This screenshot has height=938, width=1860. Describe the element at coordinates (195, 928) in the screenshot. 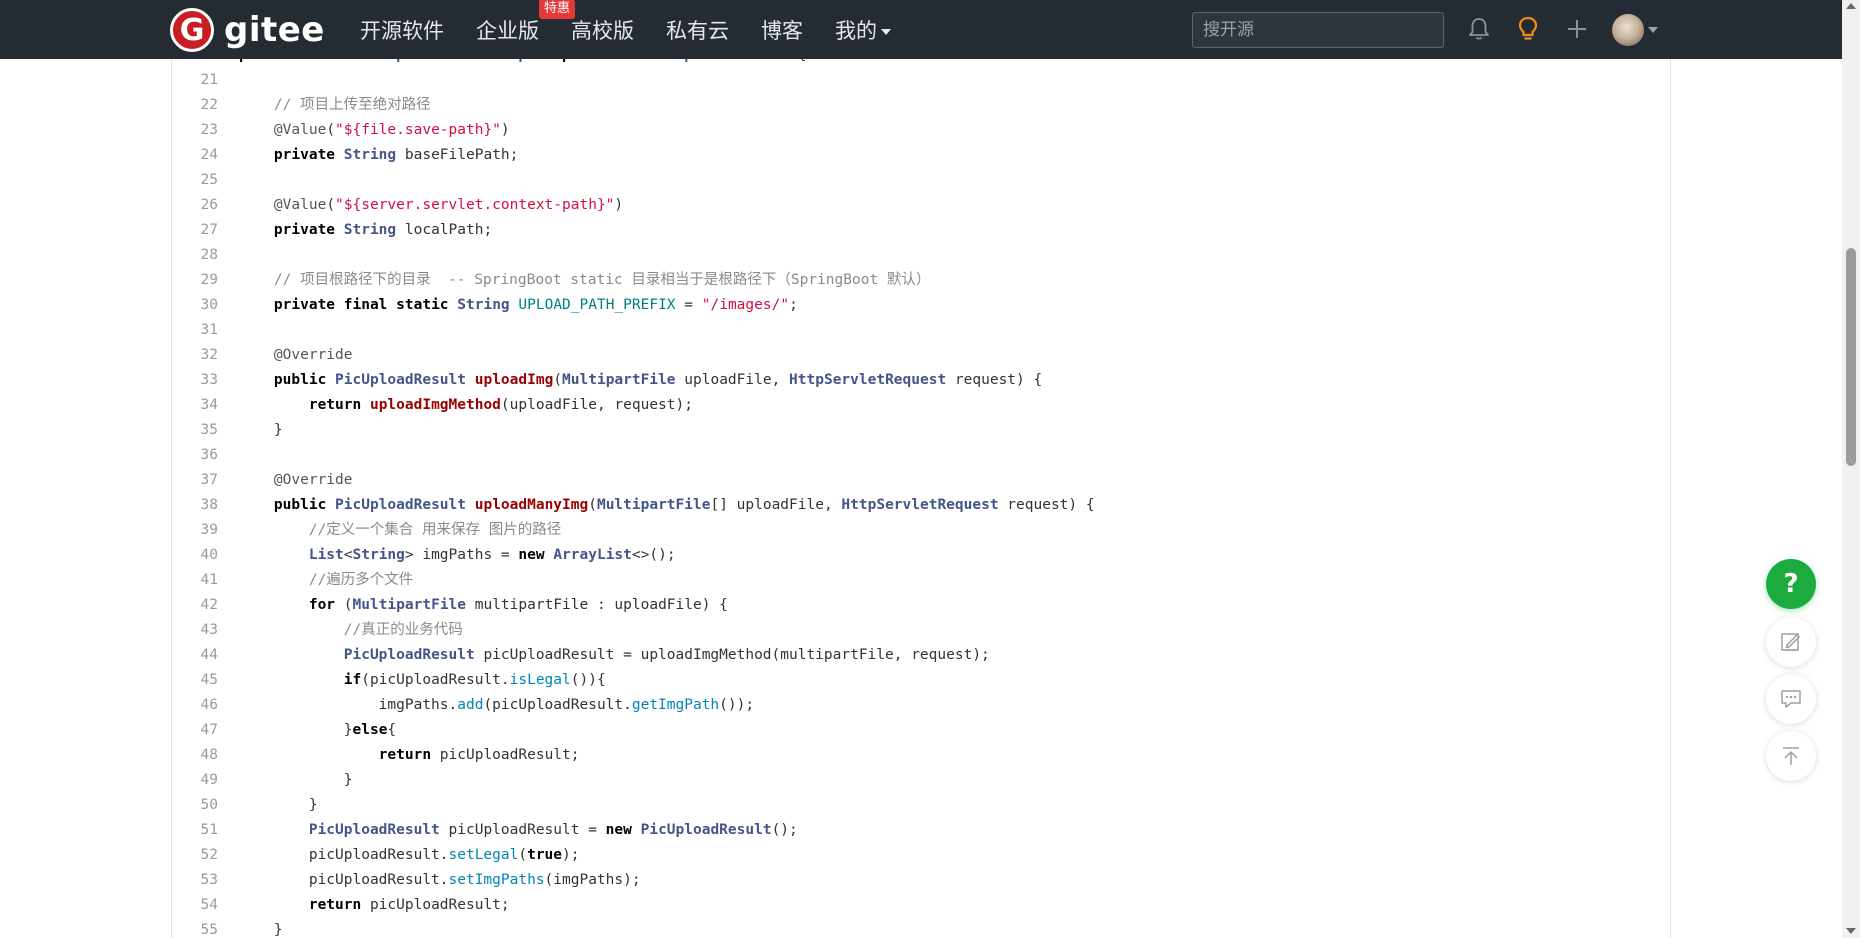

I see `line-number: 55` at that location.